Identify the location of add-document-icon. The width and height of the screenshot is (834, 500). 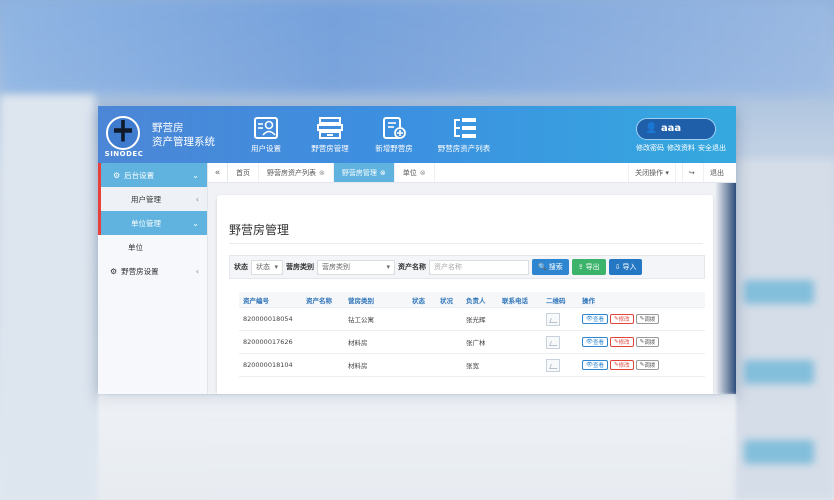
(394, 127).